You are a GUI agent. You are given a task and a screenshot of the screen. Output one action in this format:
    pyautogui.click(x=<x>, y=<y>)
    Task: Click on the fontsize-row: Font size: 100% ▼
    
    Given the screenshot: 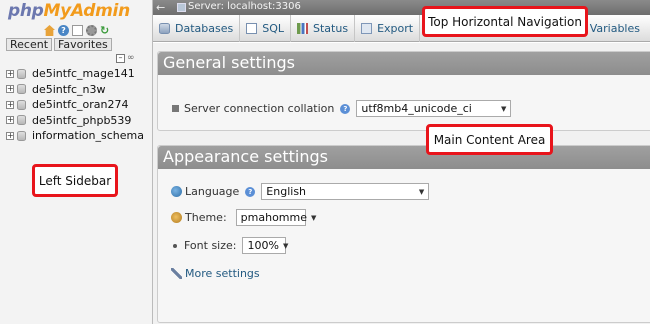 What is the action you would take?
    pyautogui.click(x=231, y=245)
    